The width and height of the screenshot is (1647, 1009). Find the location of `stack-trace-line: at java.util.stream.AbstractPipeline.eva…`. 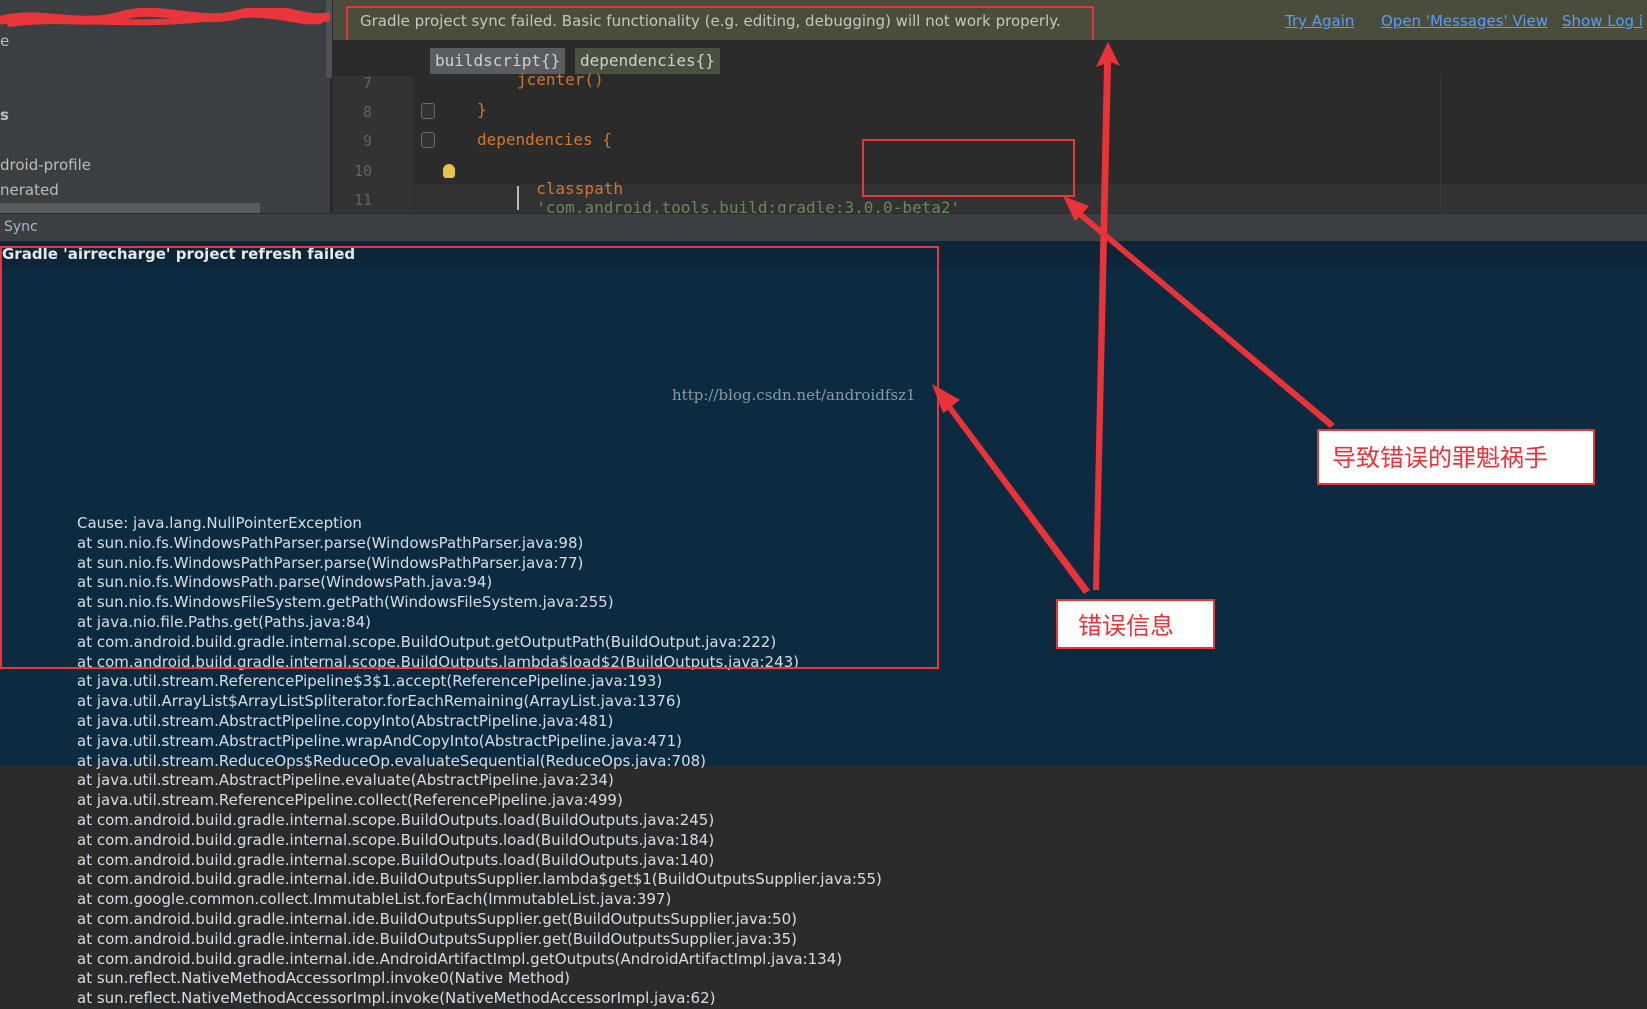

stack-trace-line: at java.util.stream.AbstractPipeline.eva… is located at coordinates (345, 780).